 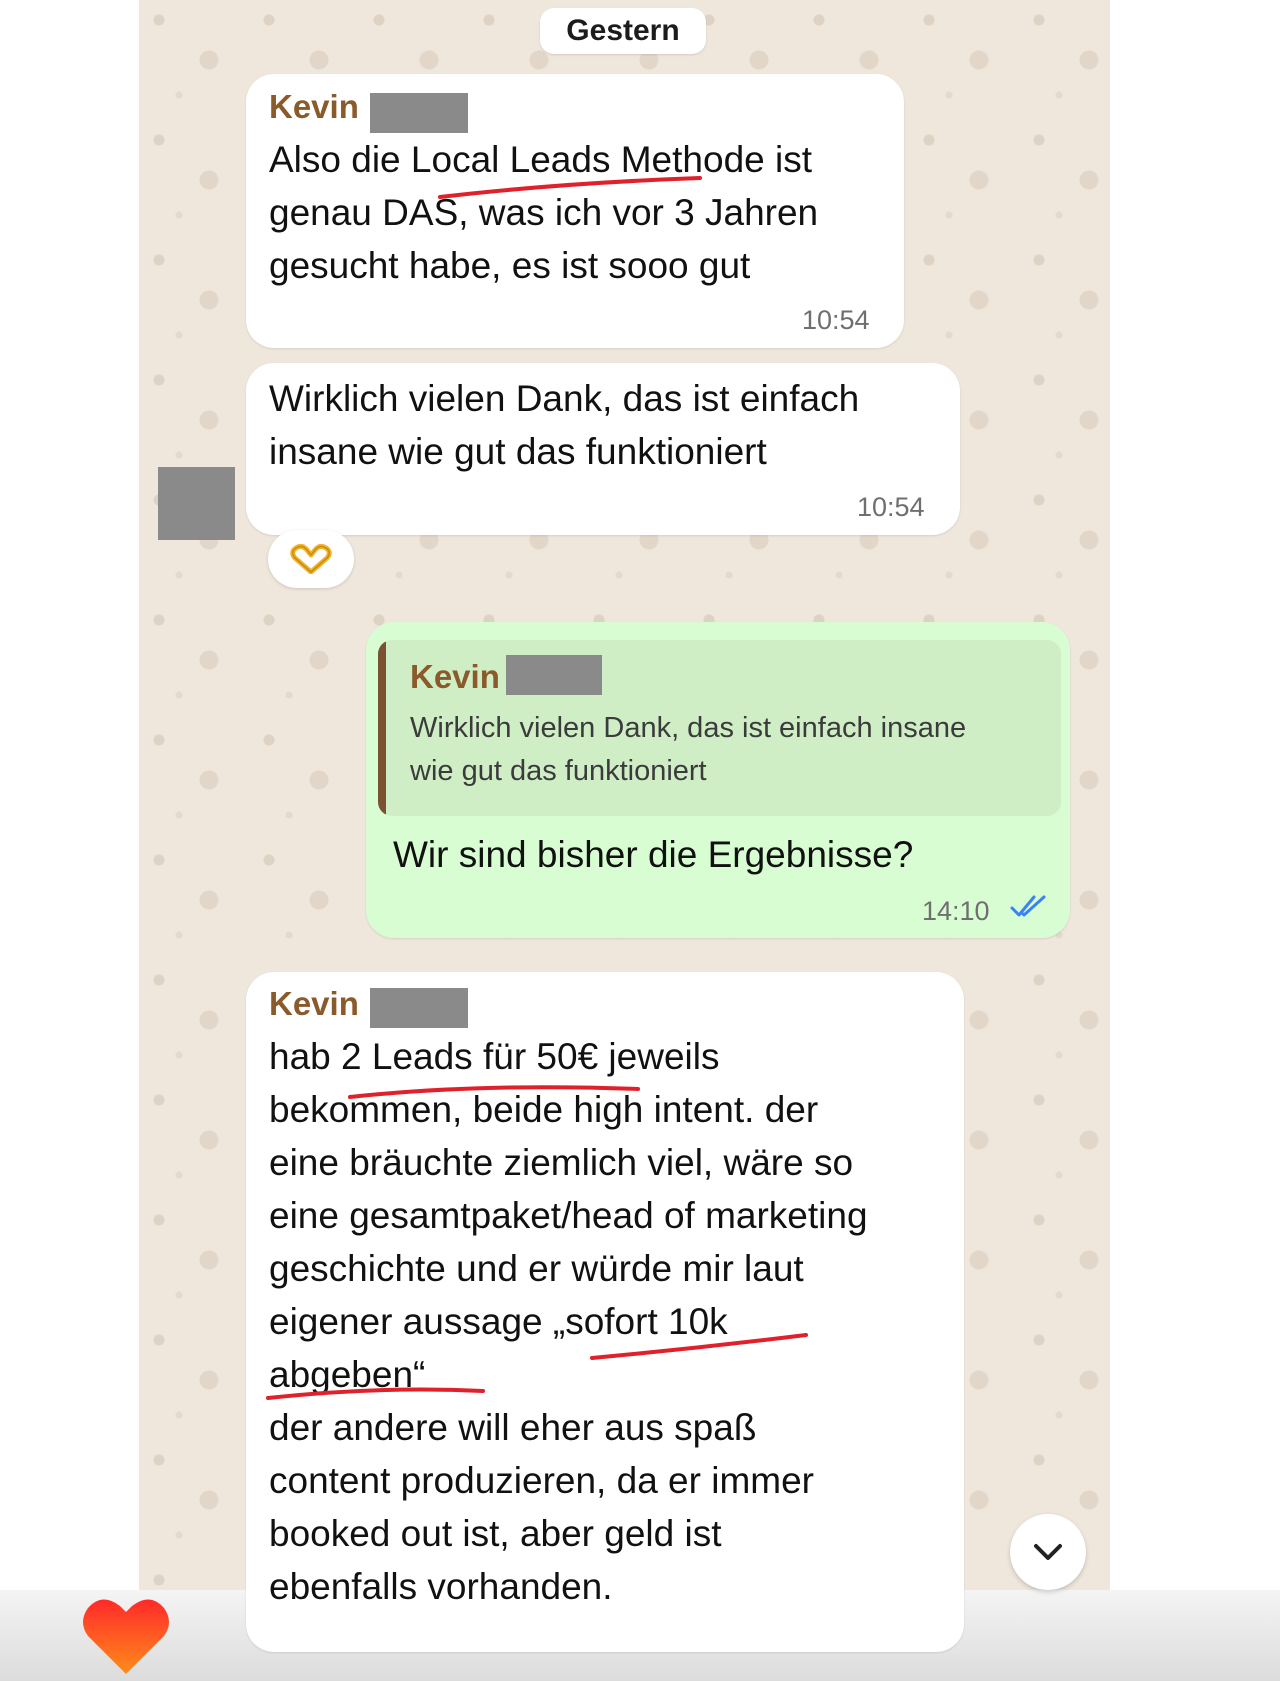 I want to click on date-separator: Gestern, so click(x=623, y=31).